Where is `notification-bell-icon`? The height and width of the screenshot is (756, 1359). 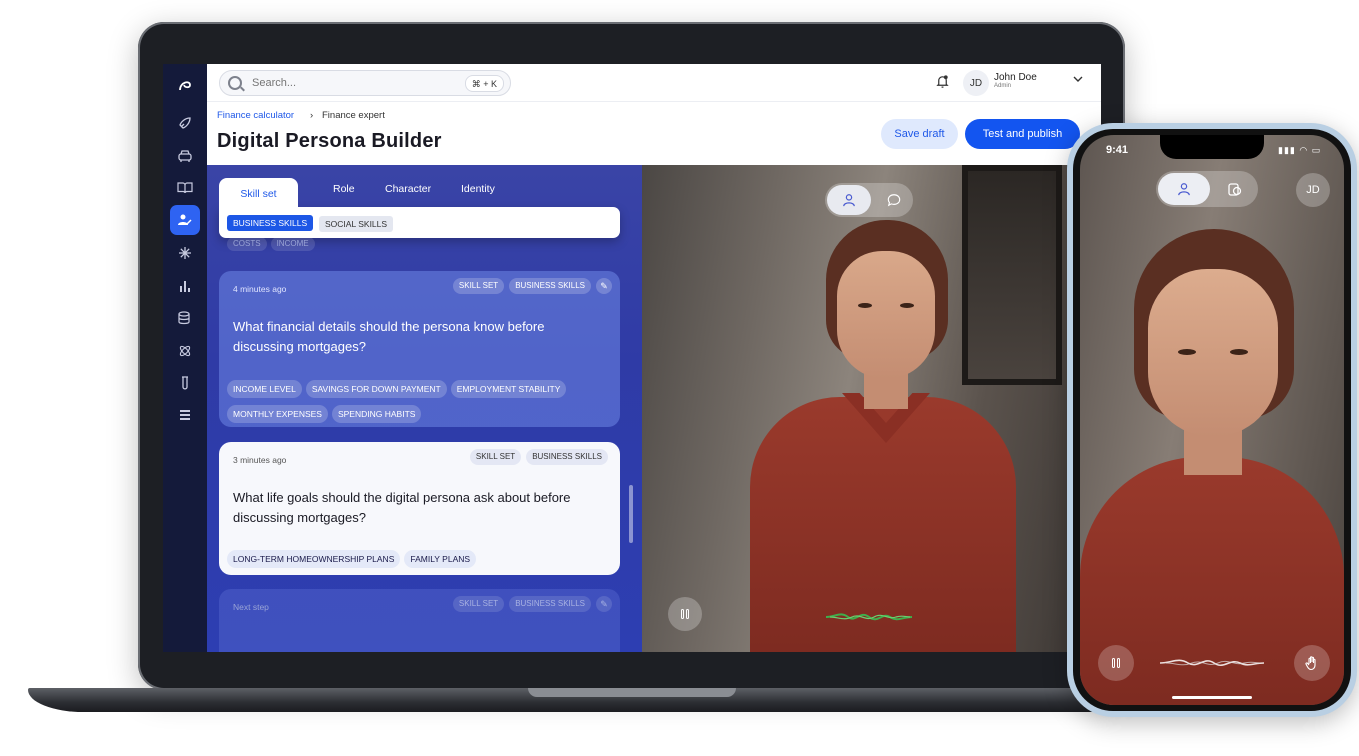
notification-bell-icon is located at coordinates (942, 83).